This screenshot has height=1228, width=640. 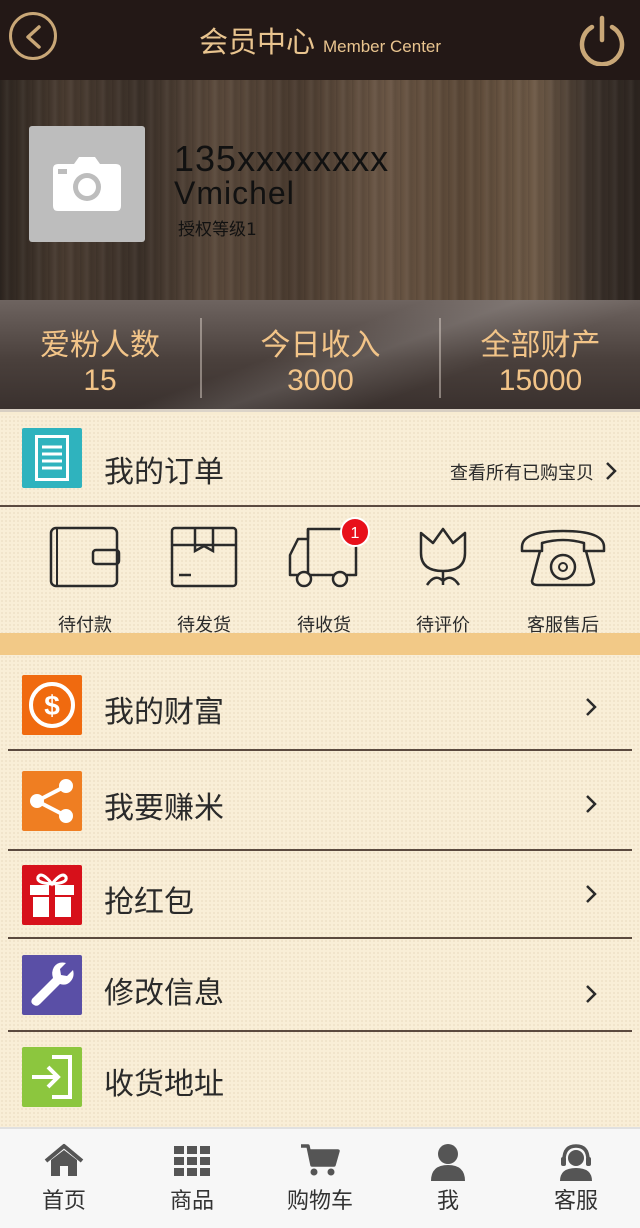 I want to click on wallet-icon, so click(x=85, y=557).